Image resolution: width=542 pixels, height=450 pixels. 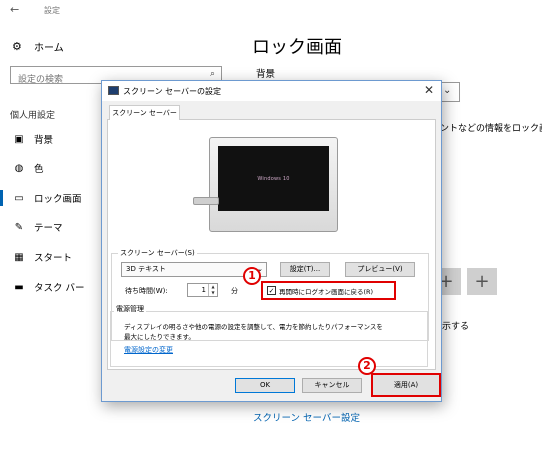 What do you see at coordinates (14, 9) in the screenshot?
I see `back-arrow-icon: ←` at bounding box center [14, 9].